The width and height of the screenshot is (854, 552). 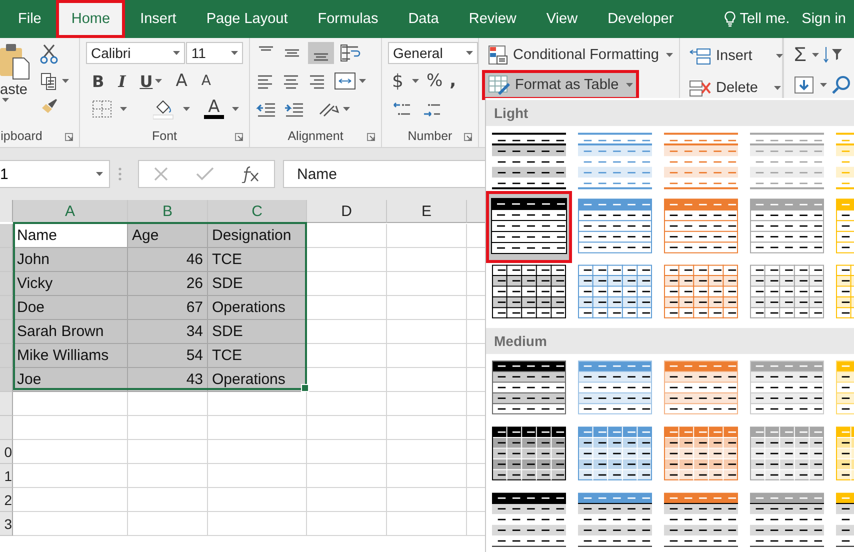 What do you see at coordinates (833, 55) in the screenshot?
I see `sort-filter-icon` at bounding box center [833, 55].